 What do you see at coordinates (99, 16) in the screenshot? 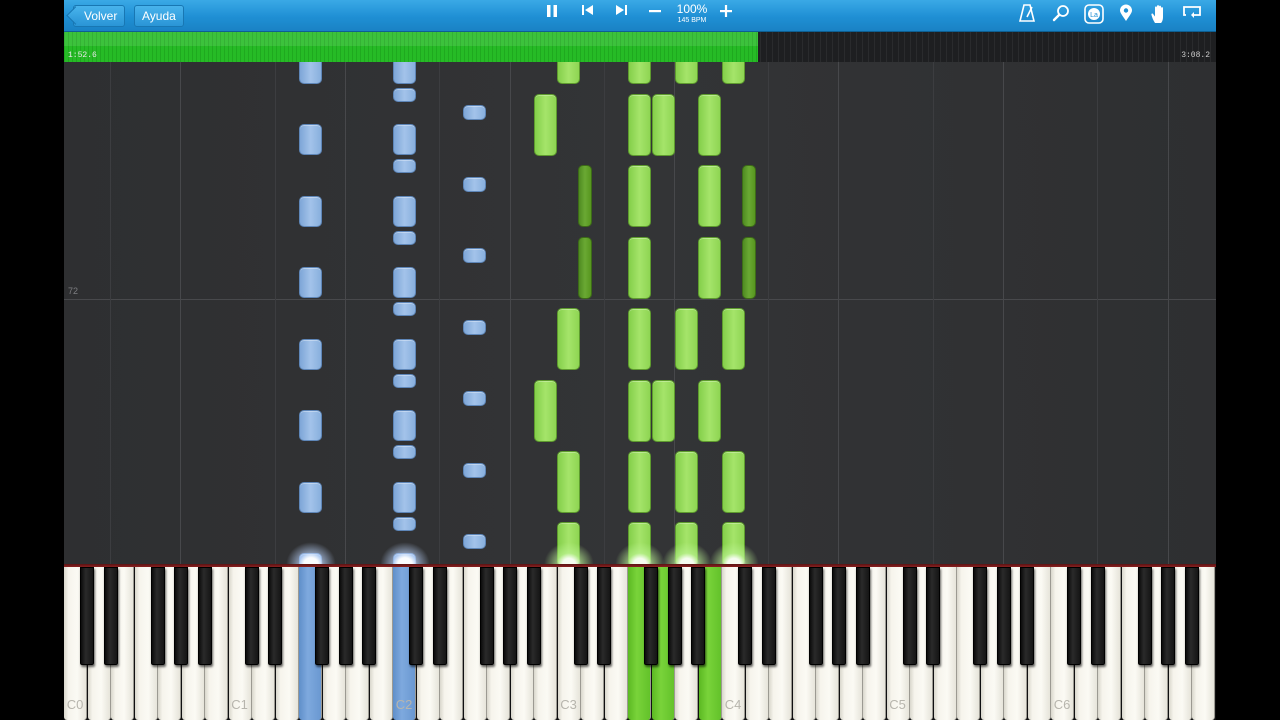
I see `back-button: Volver` at bounding box center [99, 16].